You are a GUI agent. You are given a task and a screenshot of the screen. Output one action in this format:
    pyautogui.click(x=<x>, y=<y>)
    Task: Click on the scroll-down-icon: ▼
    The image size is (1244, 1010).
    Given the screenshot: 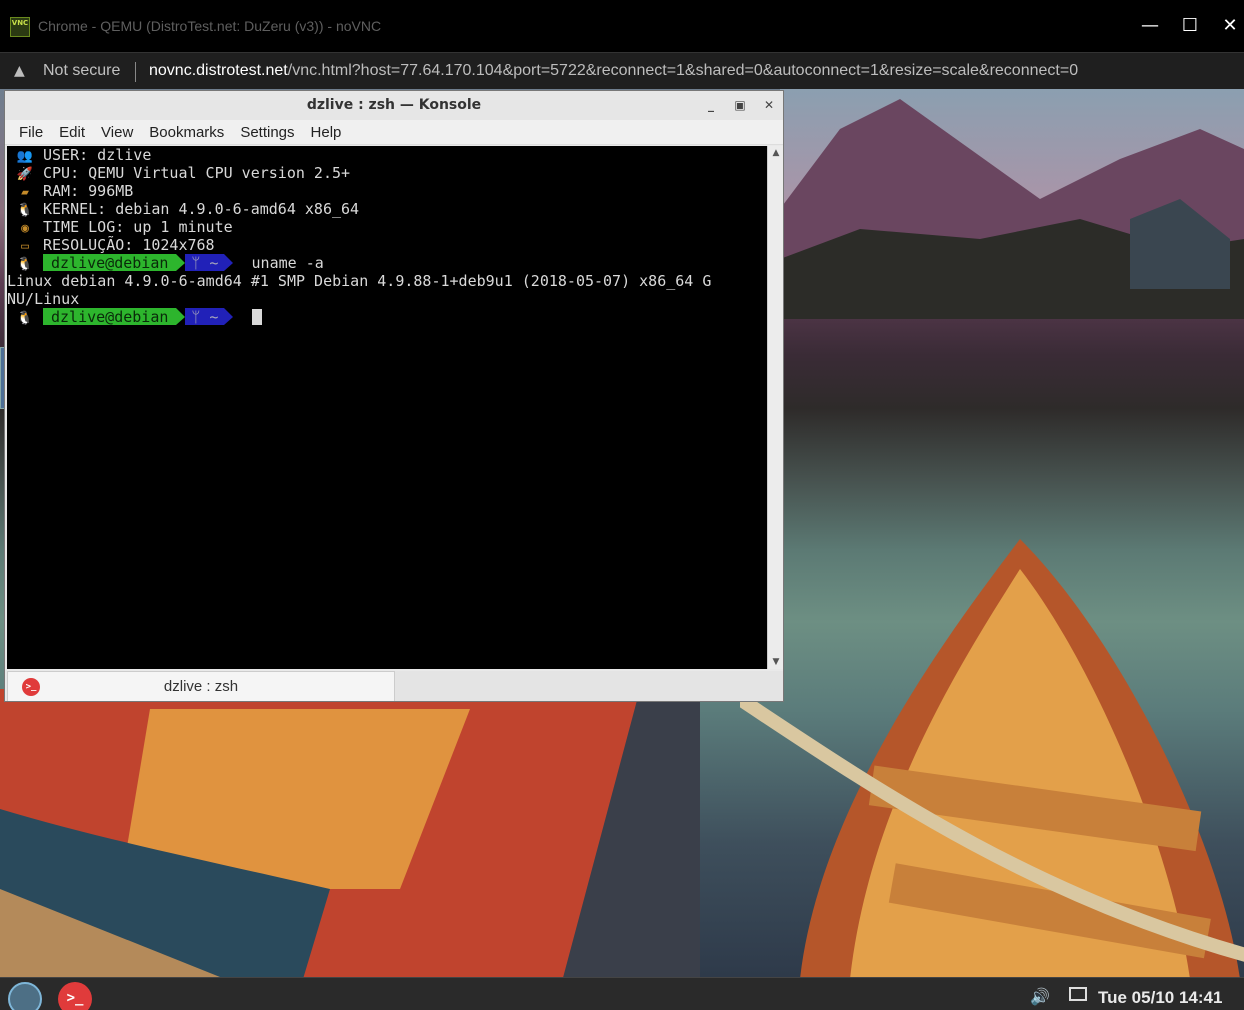 What is the action you would take?
    pyautogui.click(x=776, y=662)
    